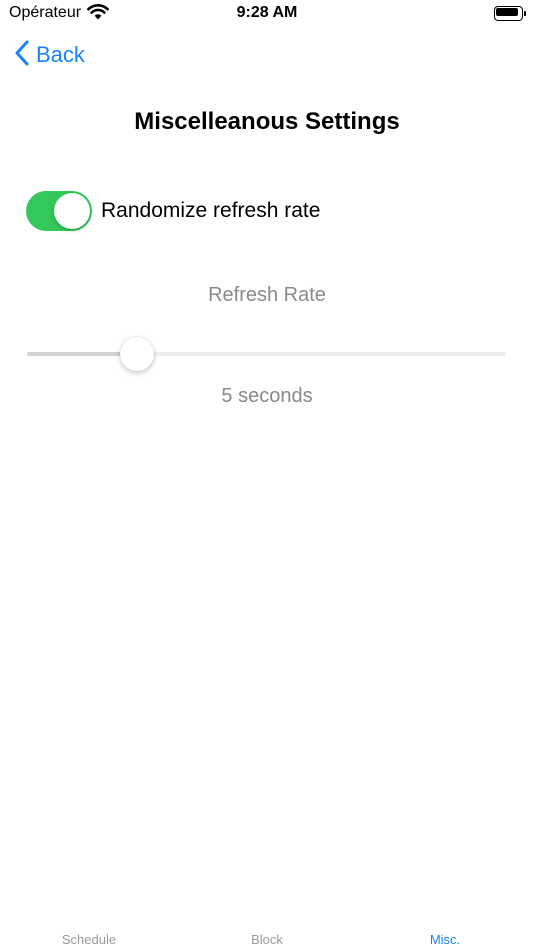  I want to click on back-button: Back, so click(49, 55).